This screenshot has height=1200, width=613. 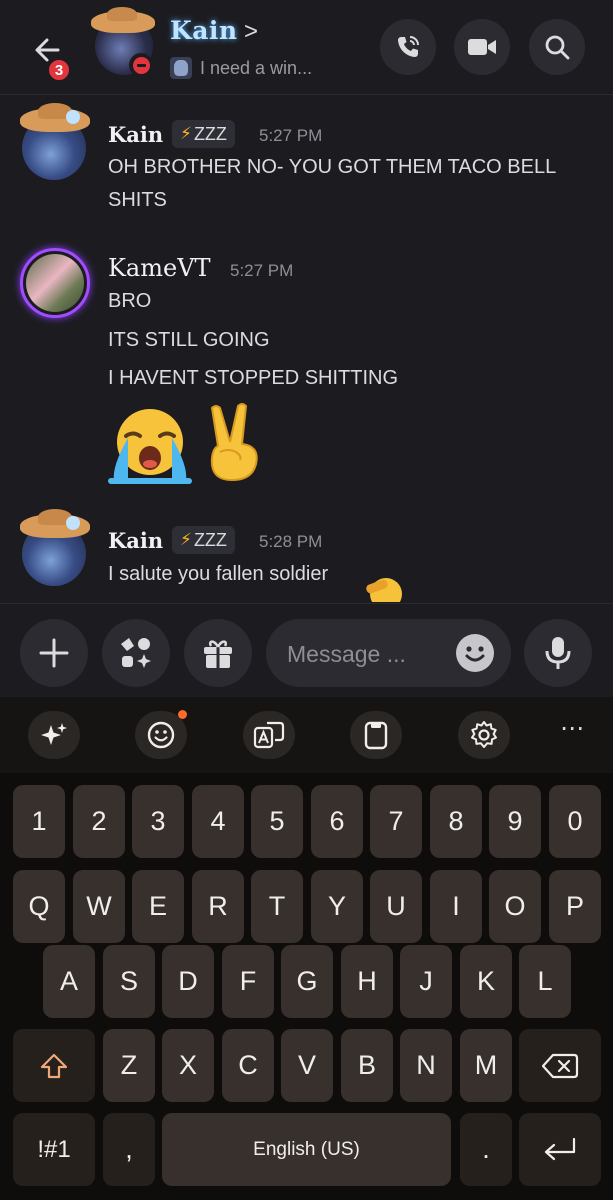 I want to click on keyboard-settings-button, so click(x=484, y=735).